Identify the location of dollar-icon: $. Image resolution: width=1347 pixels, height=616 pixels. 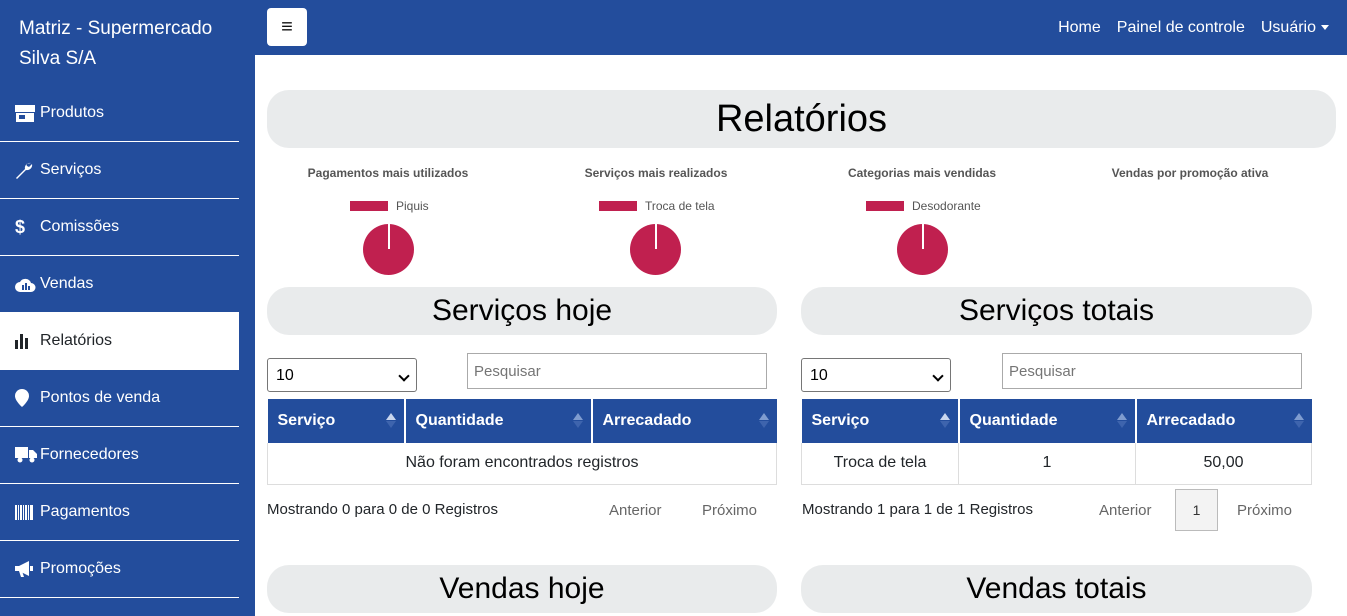
(20, 226).